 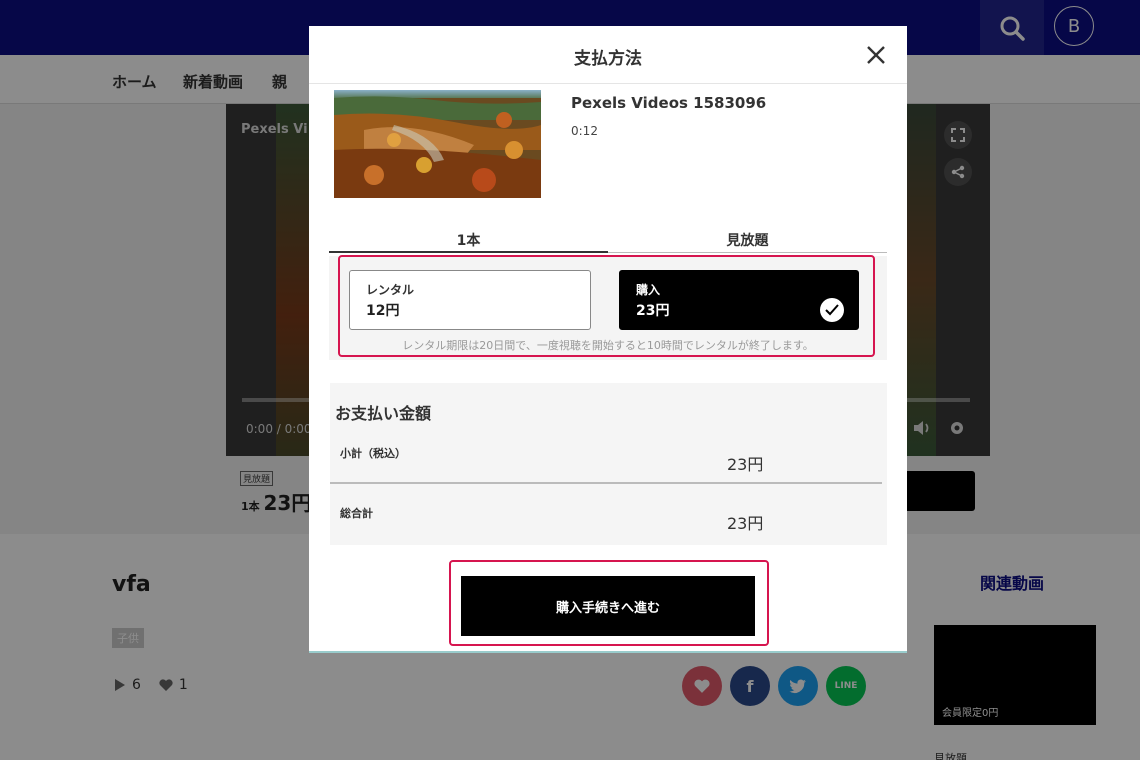 I want to click on close-icon, so click(x=876, y=55).